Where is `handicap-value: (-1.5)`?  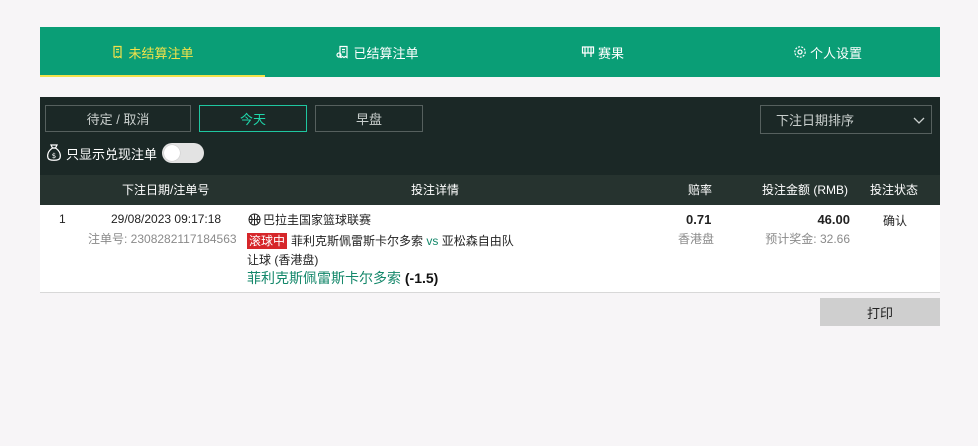
handicap-value: (-1.5) is located at coordinates (421, 278).